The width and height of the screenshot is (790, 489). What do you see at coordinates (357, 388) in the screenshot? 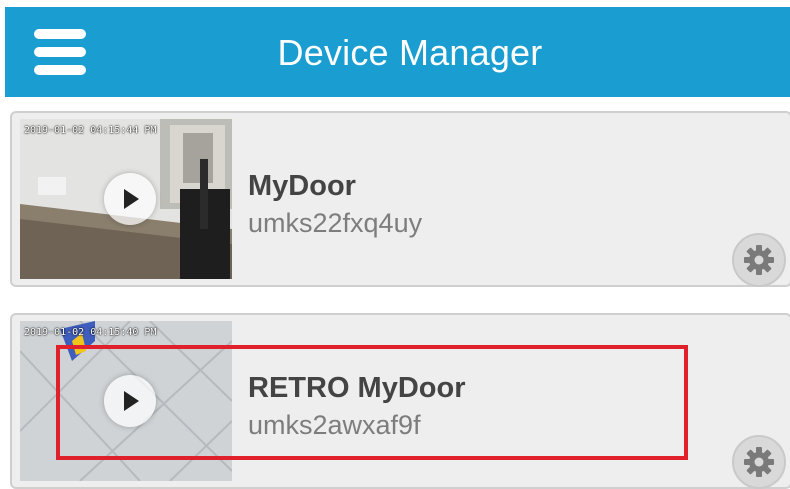
I see `device-name: RETRO MyDoor` at bounding box center [357, 388].